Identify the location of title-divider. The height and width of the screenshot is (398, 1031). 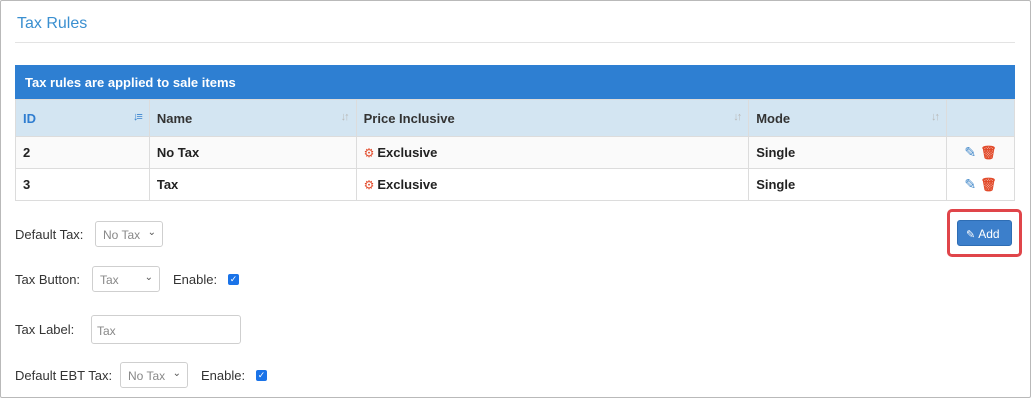
(515, 42).